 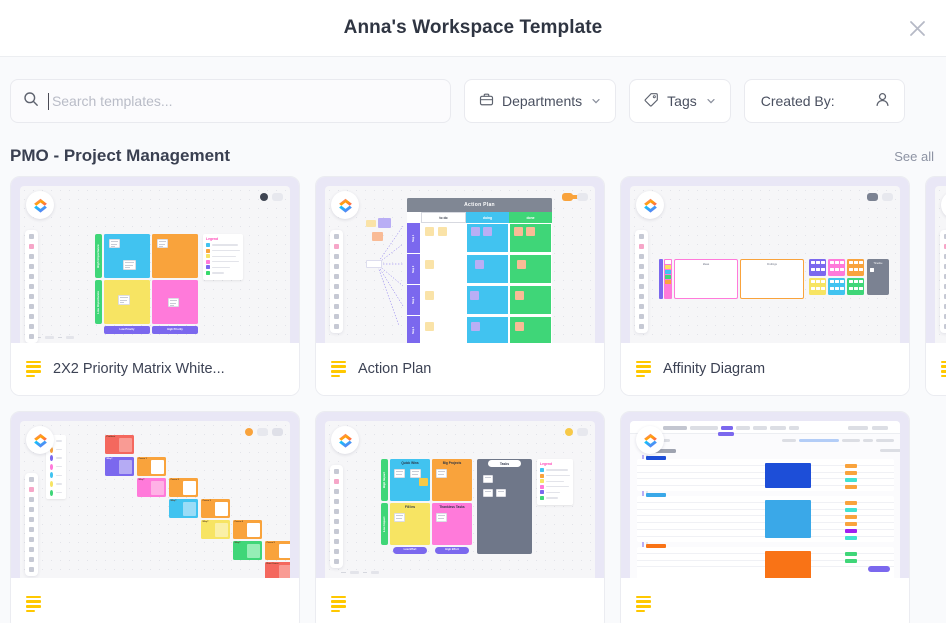 I want to click on see-all-link: See all, so click(x=914, y=156).